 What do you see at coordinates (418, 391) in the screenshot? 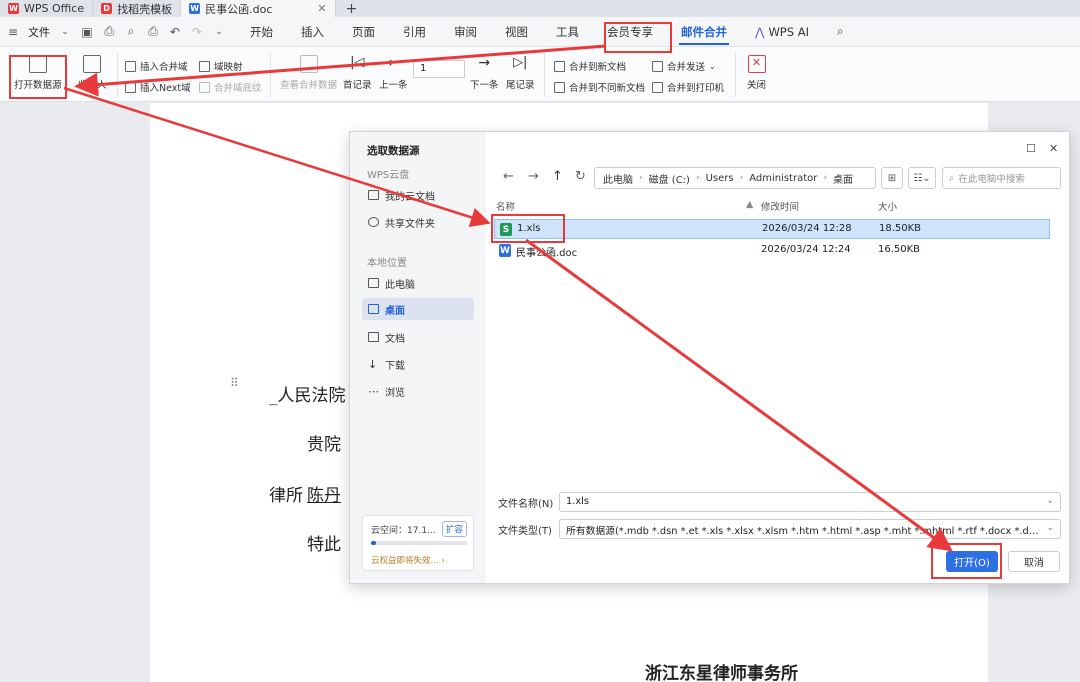
I see `sidebar-item-browse: ⋯ 浏览` at bounding box center [418, 391].